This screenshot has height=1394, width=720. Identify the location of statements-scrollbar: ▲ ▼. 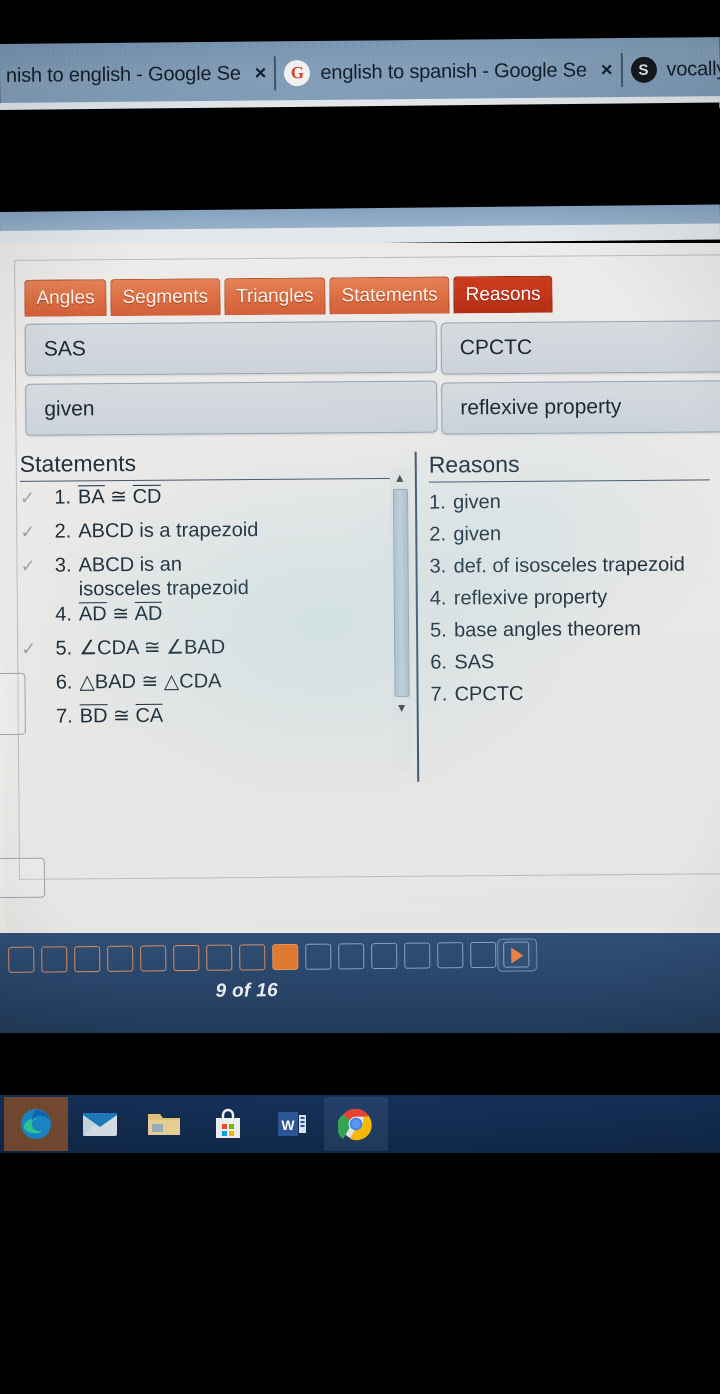
(401, 620).